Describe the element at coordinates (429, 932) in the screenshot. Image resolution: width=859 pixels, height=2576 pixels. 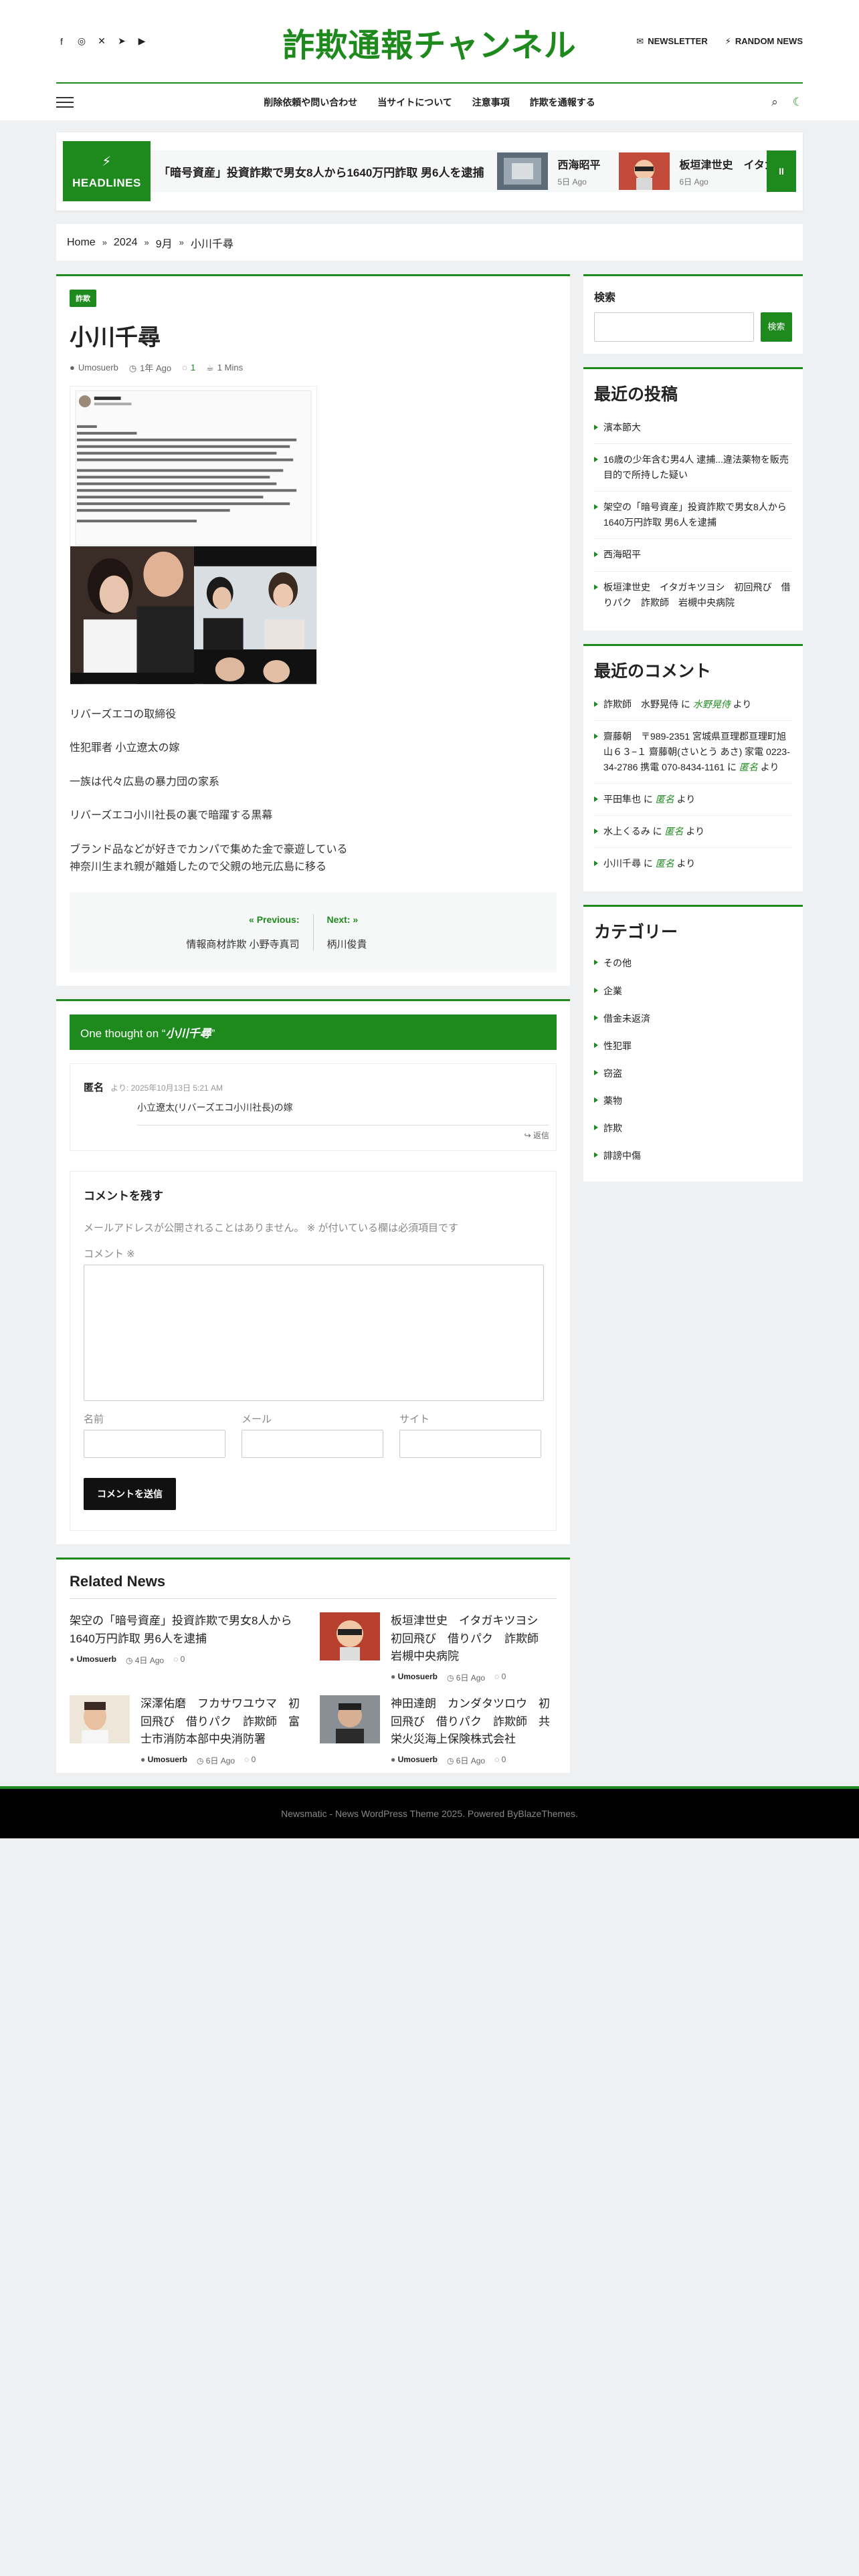
I see `next-post-link: Next: » 柄川俊貴` at that location.